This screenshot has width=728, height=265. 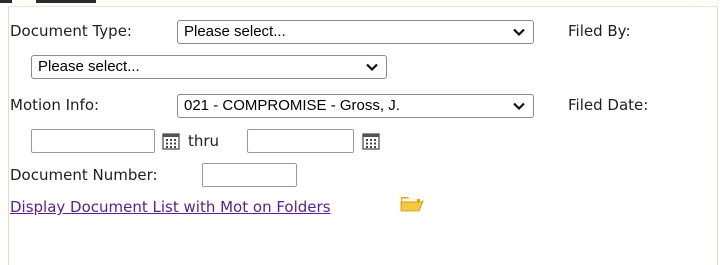 What do you see at coordinates (599, 31) in the screenshot?
I see `filed-by-label: Filed By:` at bounding box center [599, 31].